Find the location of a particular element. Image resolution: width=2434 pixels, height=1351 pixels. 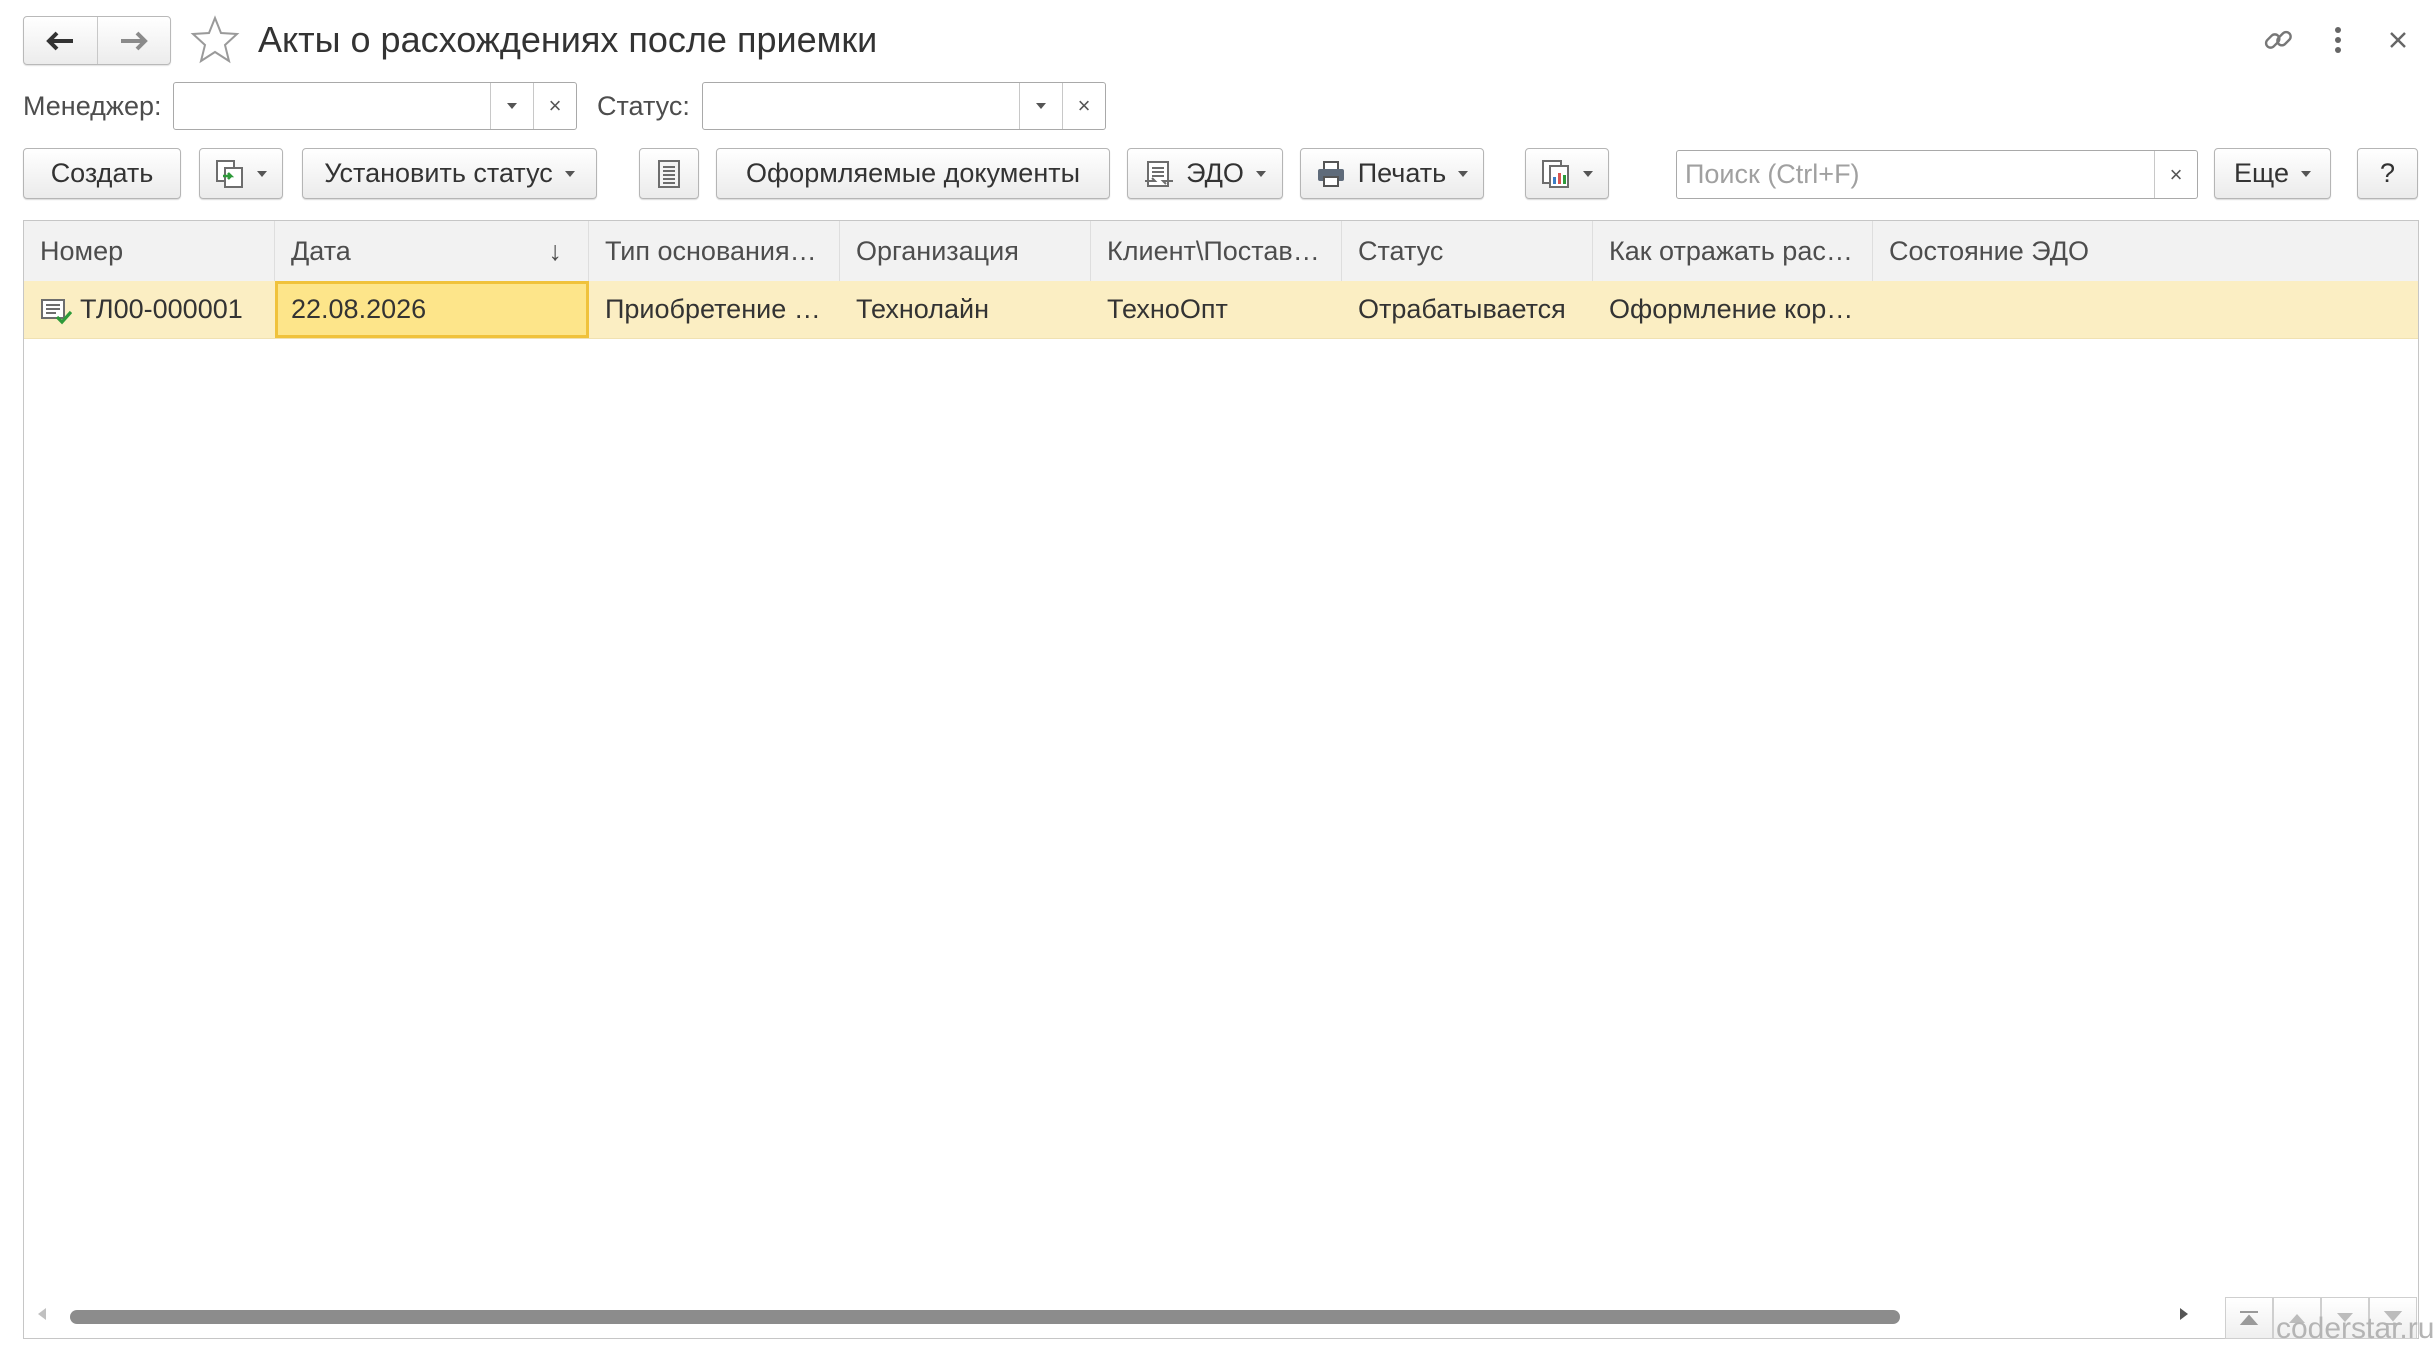

documents-in-progress-label: Оформляемые документы is located at coordinates (913, 173).